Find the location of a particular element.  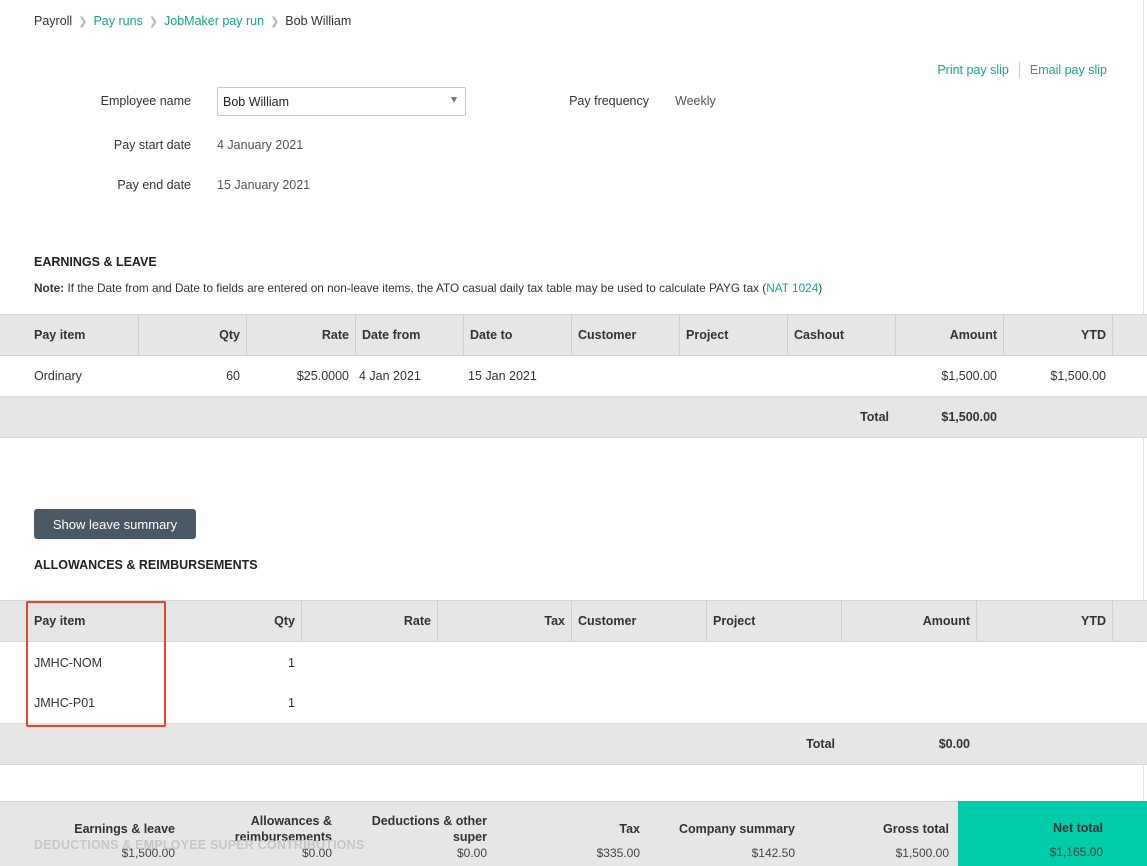

summary-gross-label: Gross total is located at coordinates (916, 829).